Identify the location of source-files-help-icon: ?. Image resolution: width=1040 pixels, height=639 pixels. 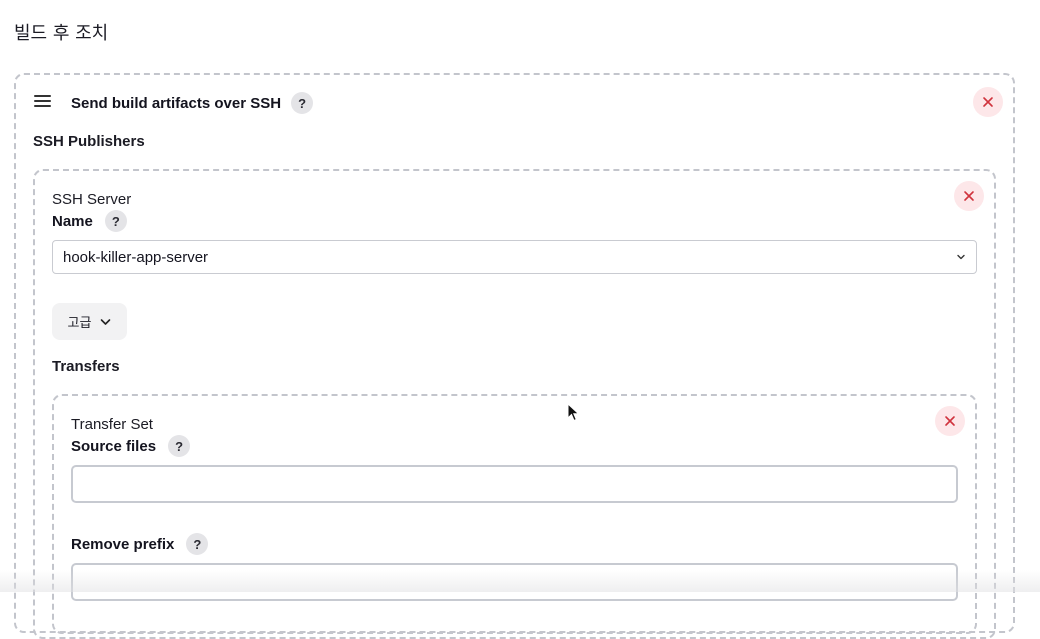
(179, 446).